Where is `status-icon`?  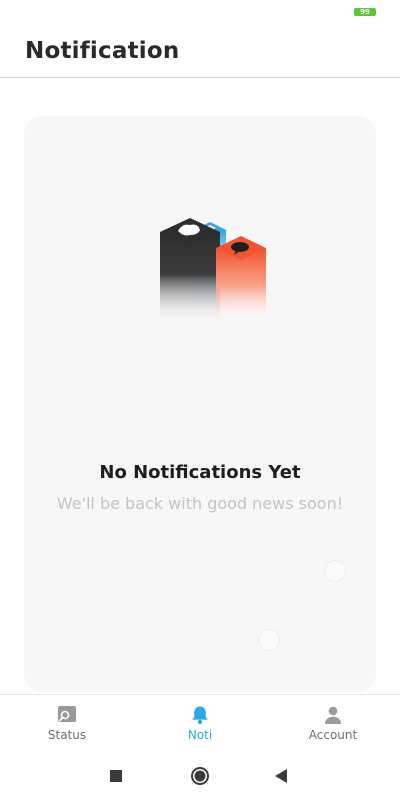
status-icon is located at coordinates (67, 714).